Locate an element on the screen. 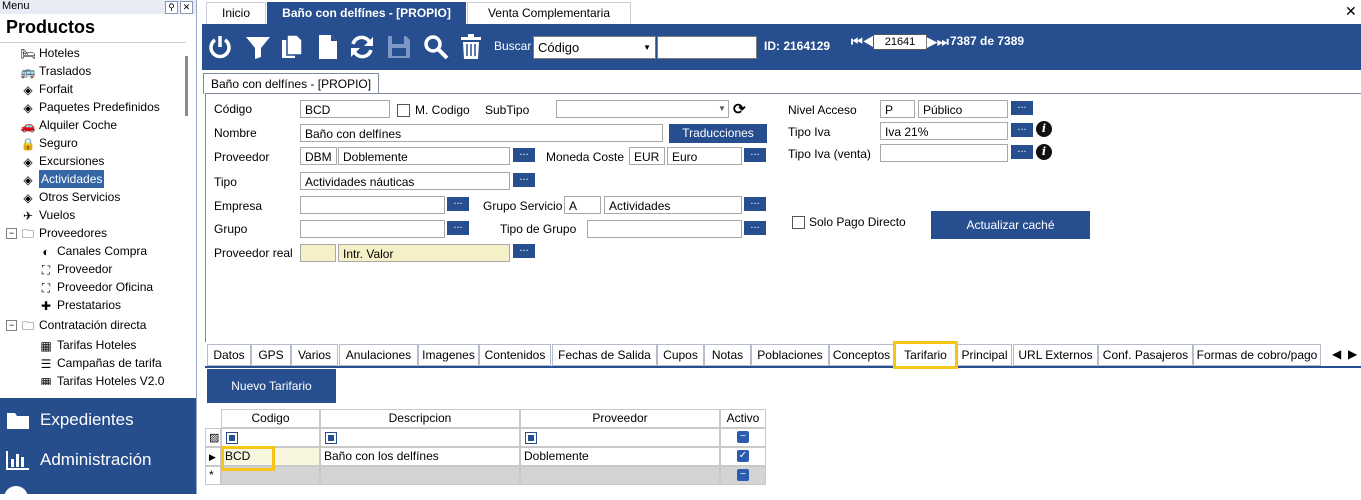  sidebar-item-traslados: 🚌 Traslados is located at coordinates (56, 71).